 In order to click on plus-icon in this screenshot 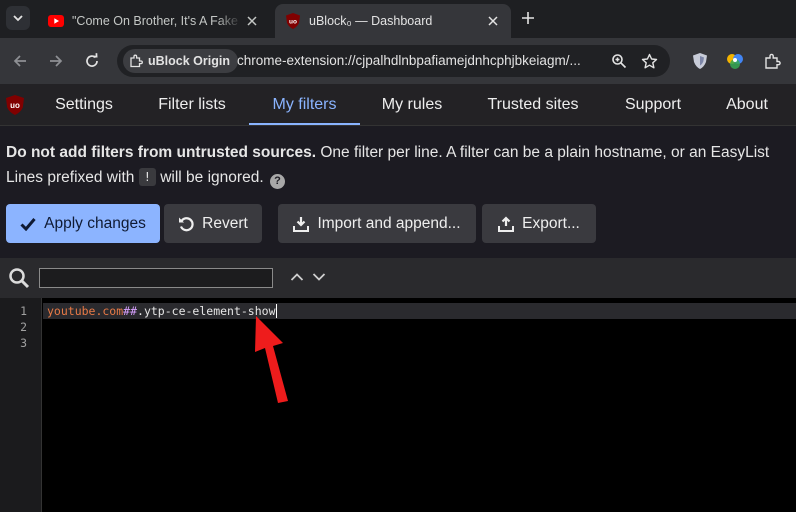, I will do `click(528, 18)`.